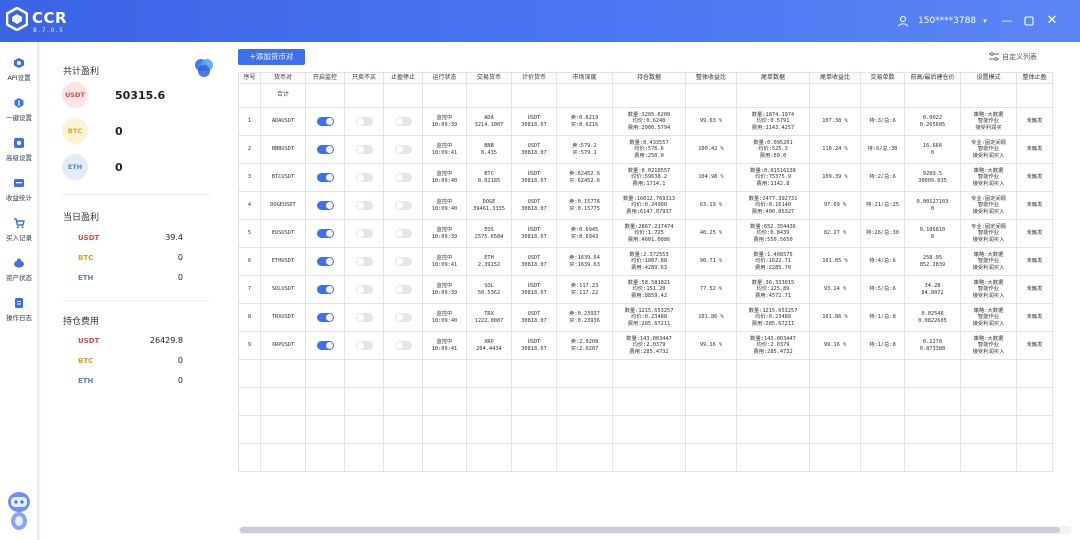  What do you see at coordinates (271, 57) in the screenshot?
I see `add-pair-button: +添加货币对` at bounding box center [271, 57].